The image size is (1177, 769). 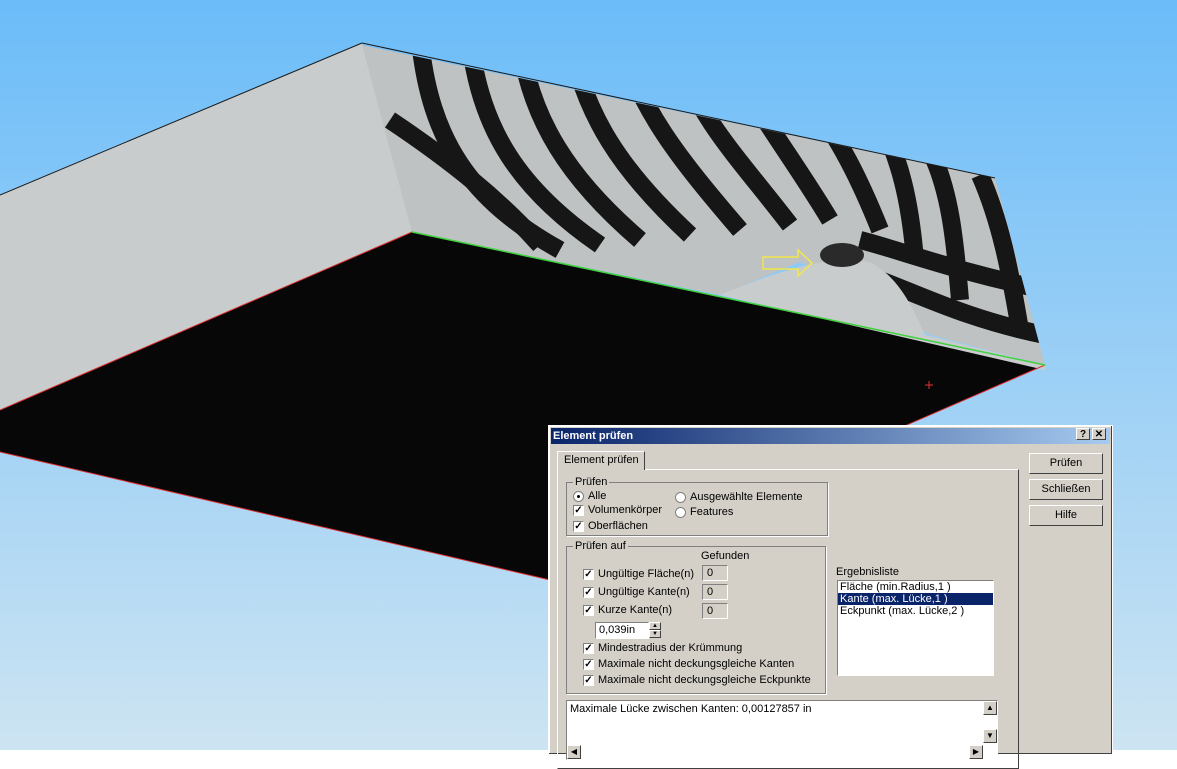 I want to click on short-edges-count: 0, so click(x=715, y=611).